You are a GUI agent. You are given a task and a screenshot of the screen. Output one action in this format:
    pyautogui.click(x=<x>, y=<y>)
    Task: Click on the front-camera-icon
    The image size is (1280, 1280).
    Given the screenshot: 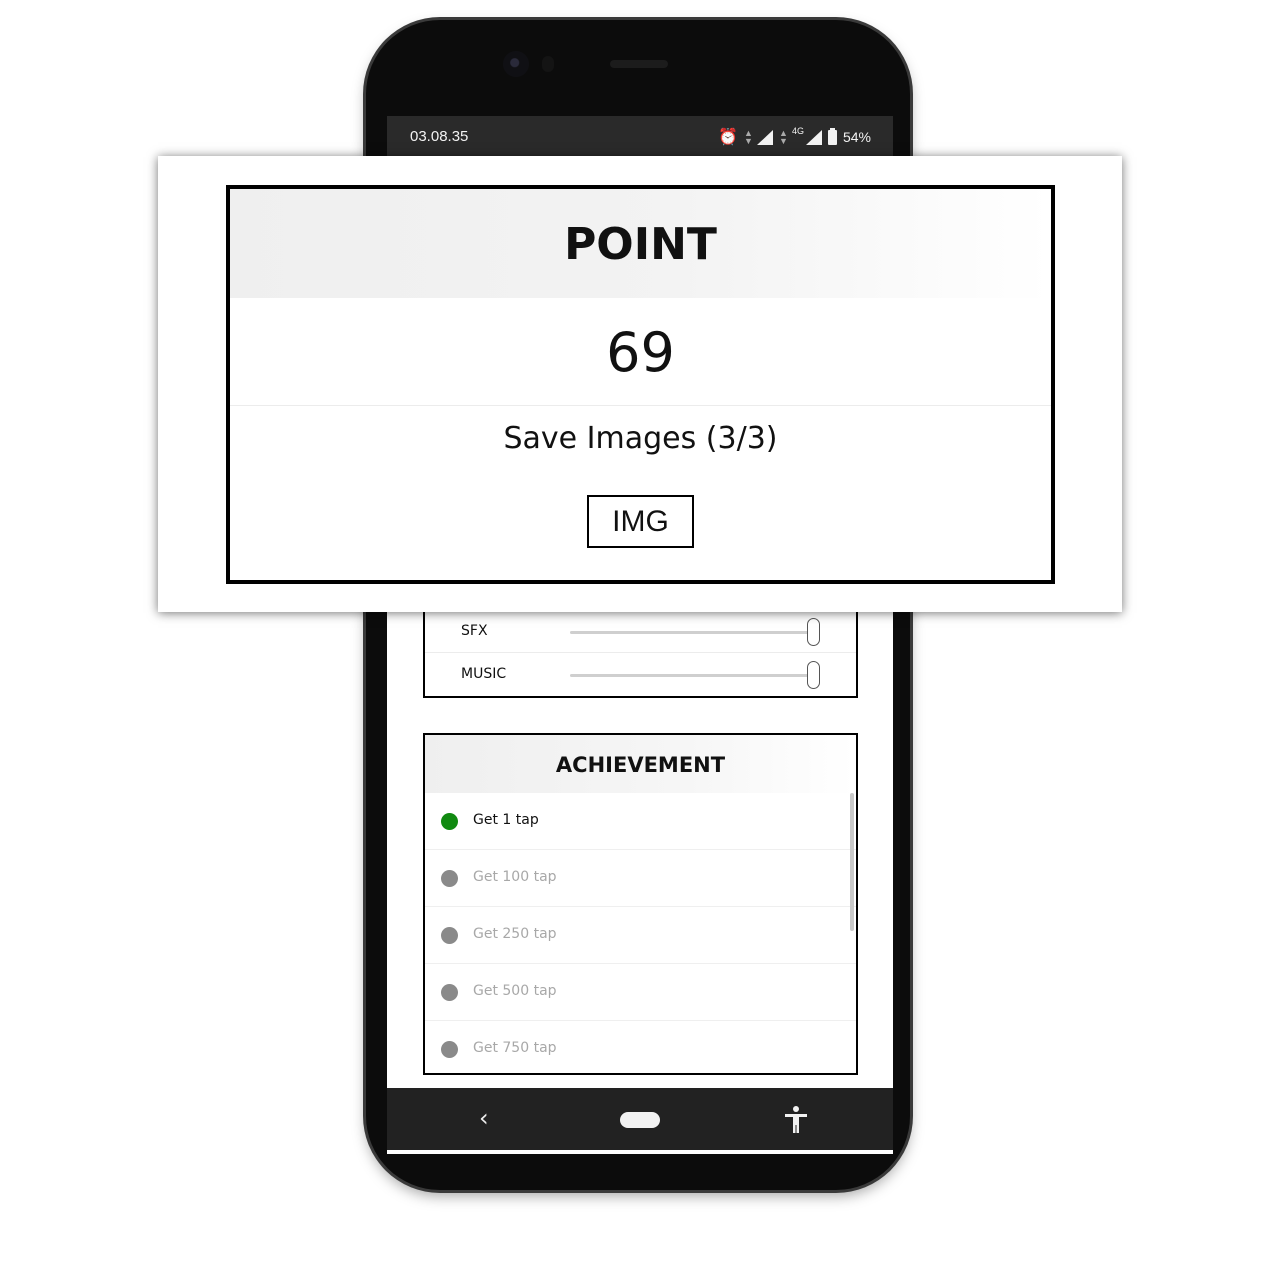 What is the action you would take?
    pyautogui.click(x=516, y=64)
    